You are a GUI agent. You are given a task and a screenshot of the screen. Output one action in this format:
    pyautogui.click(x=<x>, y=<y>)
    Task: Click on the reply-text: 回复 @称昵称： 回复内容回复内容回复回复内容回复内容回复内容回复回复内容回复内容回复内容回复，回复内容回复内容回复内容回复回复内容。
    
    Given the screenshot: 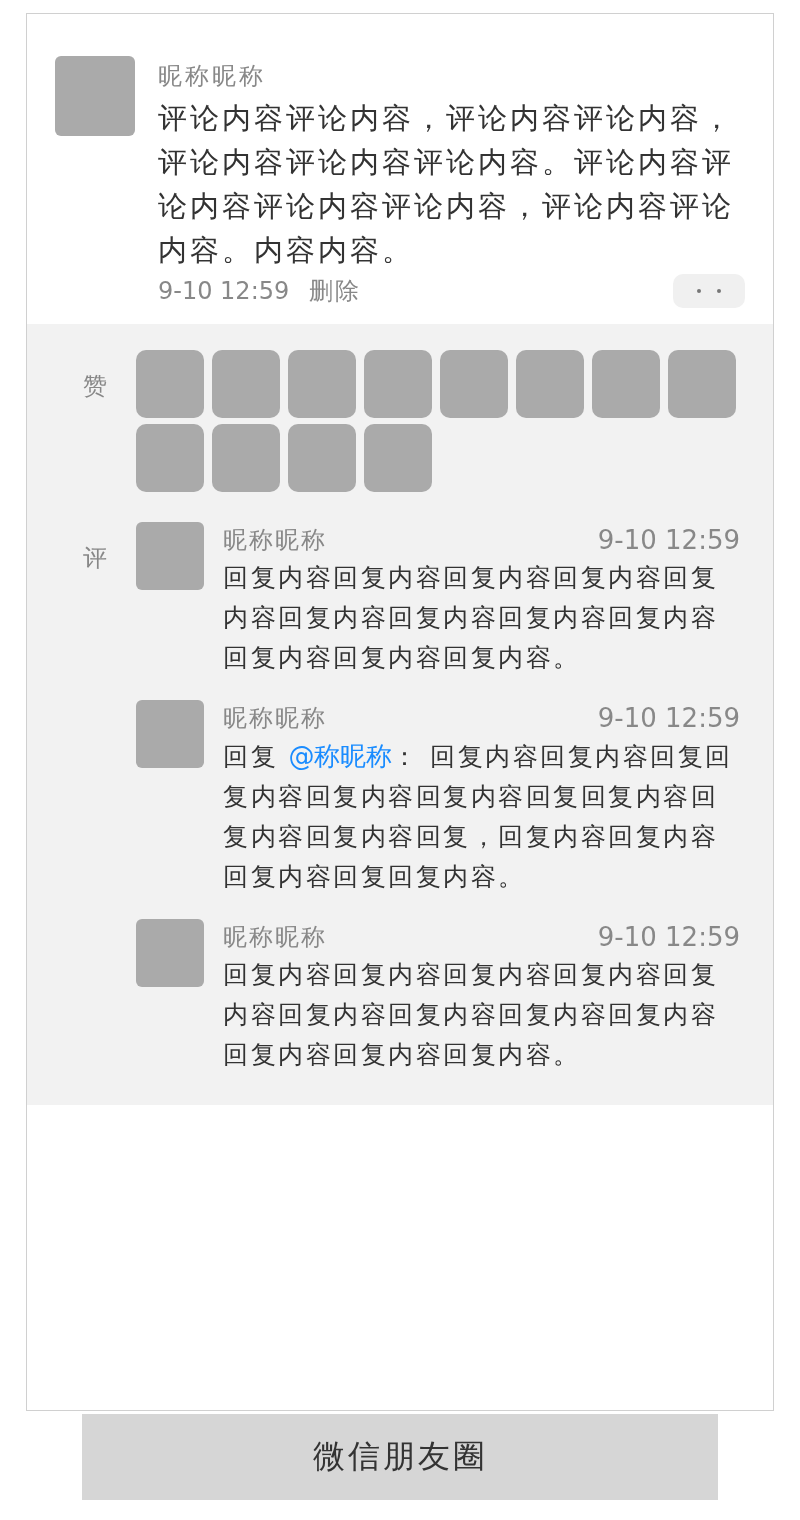 What is the action you would take?
    pyautogui.click(x=478, y=816)
    